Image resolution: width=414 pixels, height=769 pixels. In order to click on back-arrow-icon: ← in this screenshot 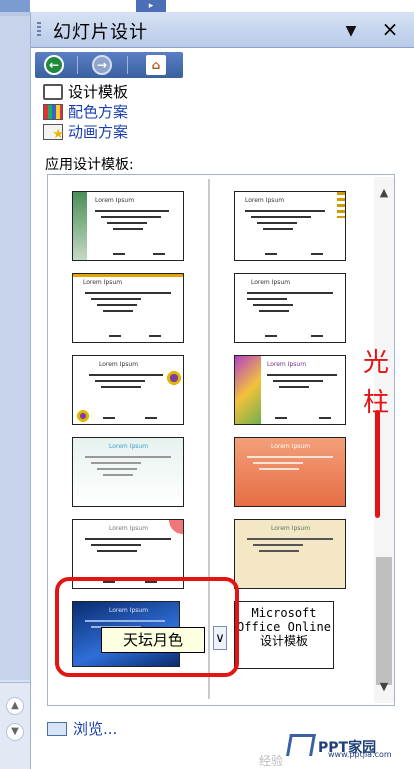, I will do `click(54, 65)`.